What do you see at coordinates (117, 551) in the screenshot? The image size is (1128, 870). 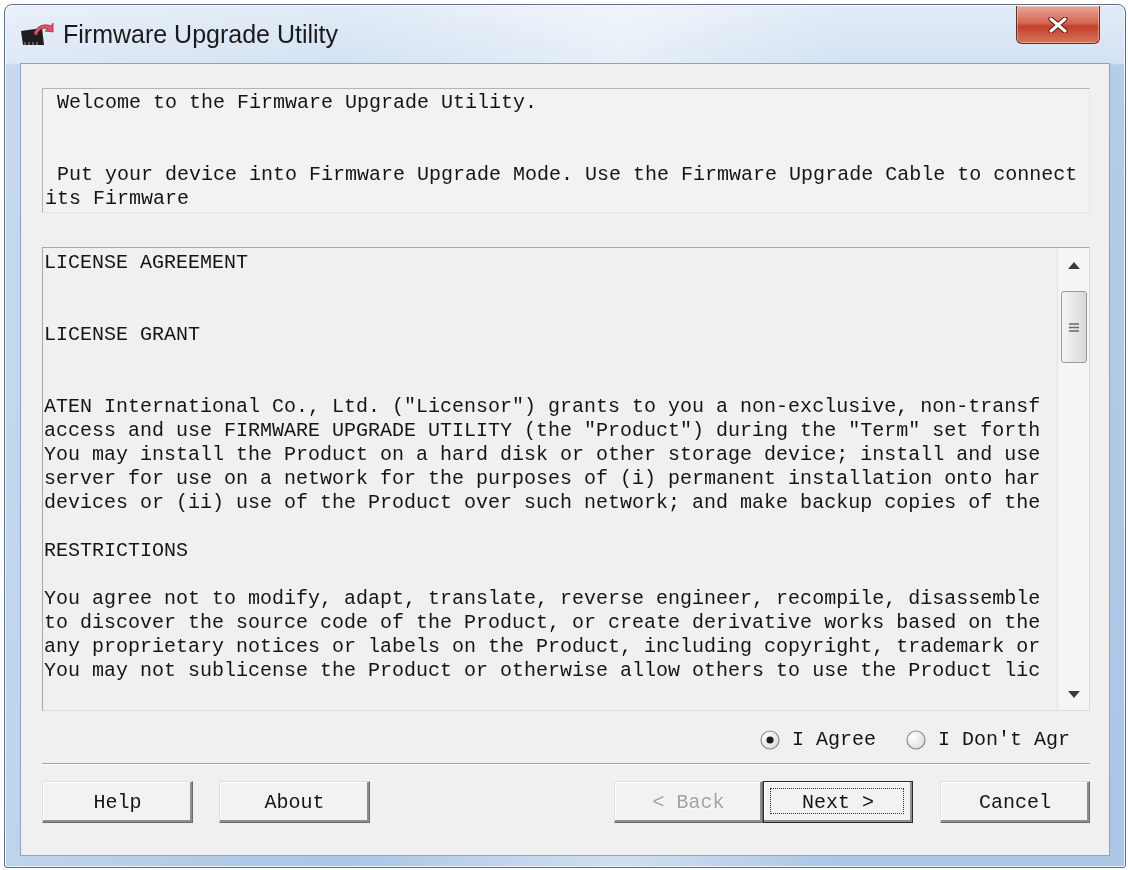 I see `section-heading: RESTRICTIONS` at bounding box center [117, 551].